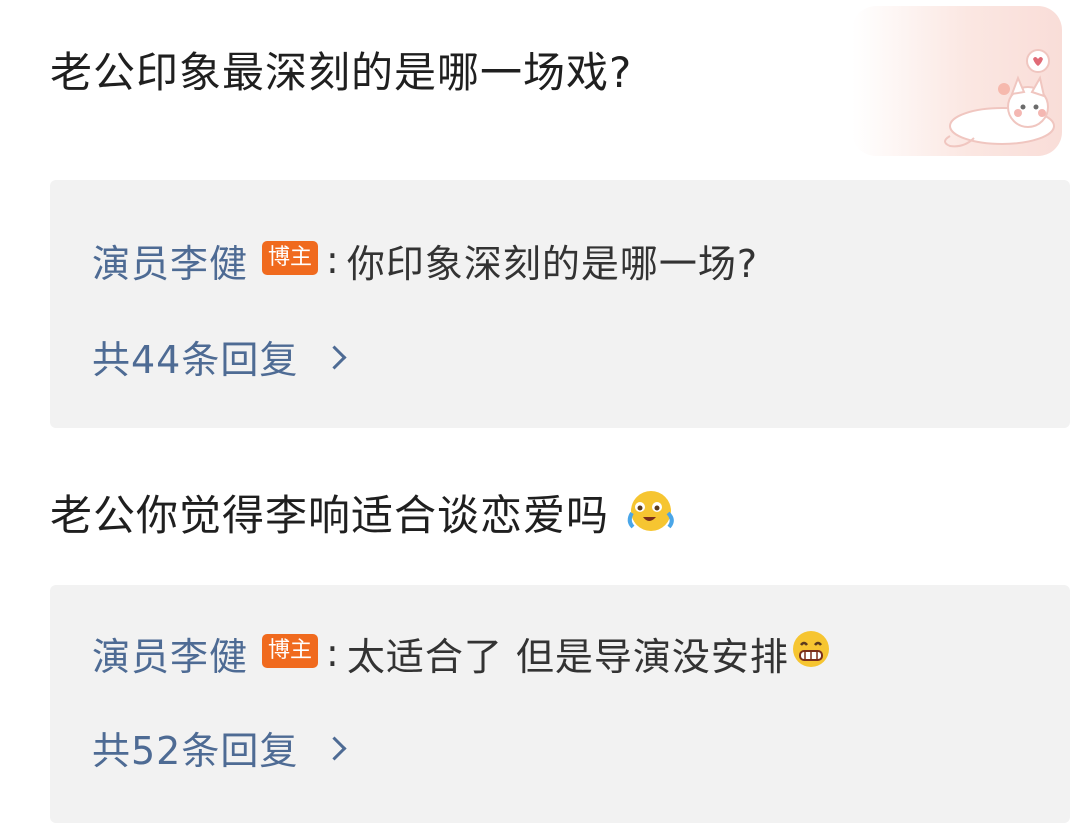 This screenshot has height=835, width=1080. Describe the element at coordinates (999, 98) in the screenshot. I see `cat-icon` at that location.